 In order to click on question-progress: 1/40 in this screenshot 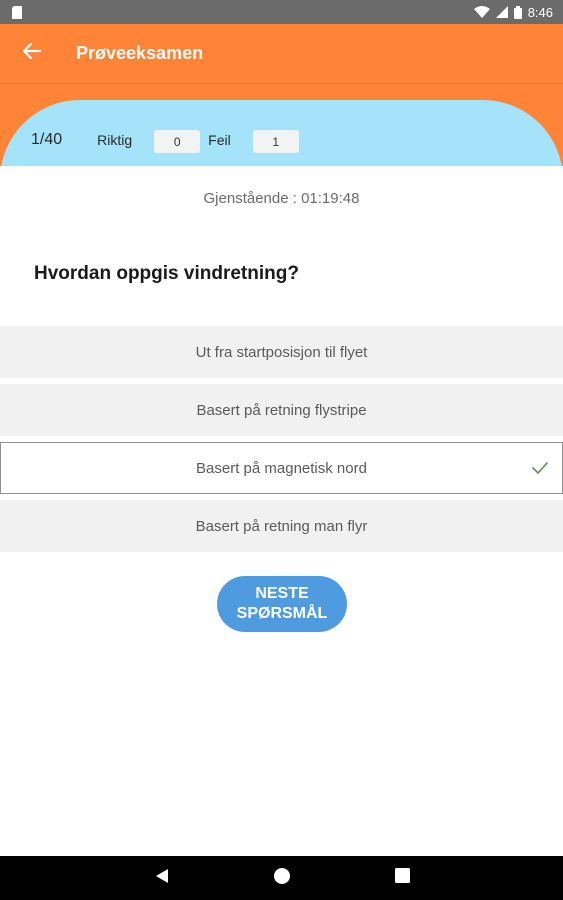, I will do `click(47, 139)`.